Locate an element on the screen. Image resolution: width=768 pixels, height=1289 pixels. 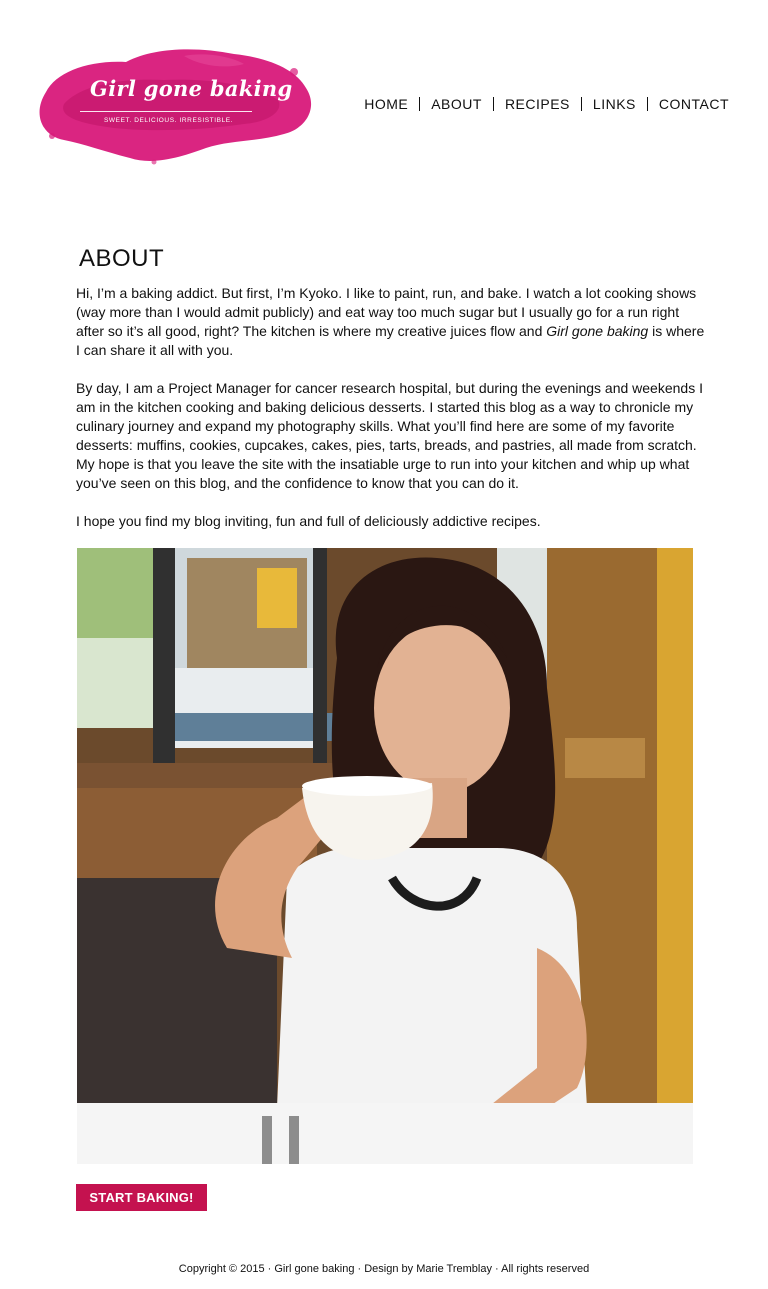
logo-divider is located at coordinates (166, 111).